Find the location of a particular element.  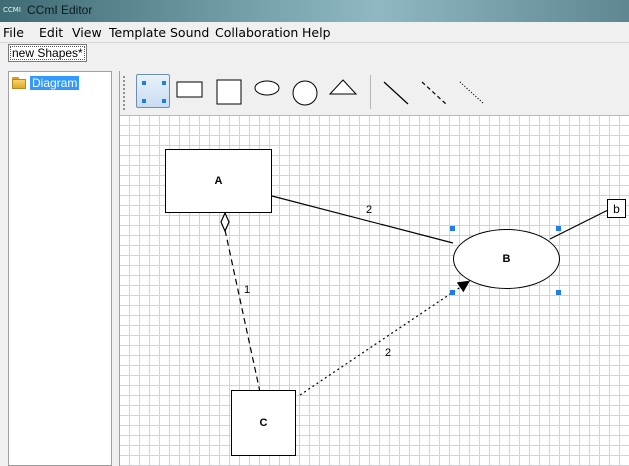

dotted-line-tool-button is located at coordinates (471, 91).